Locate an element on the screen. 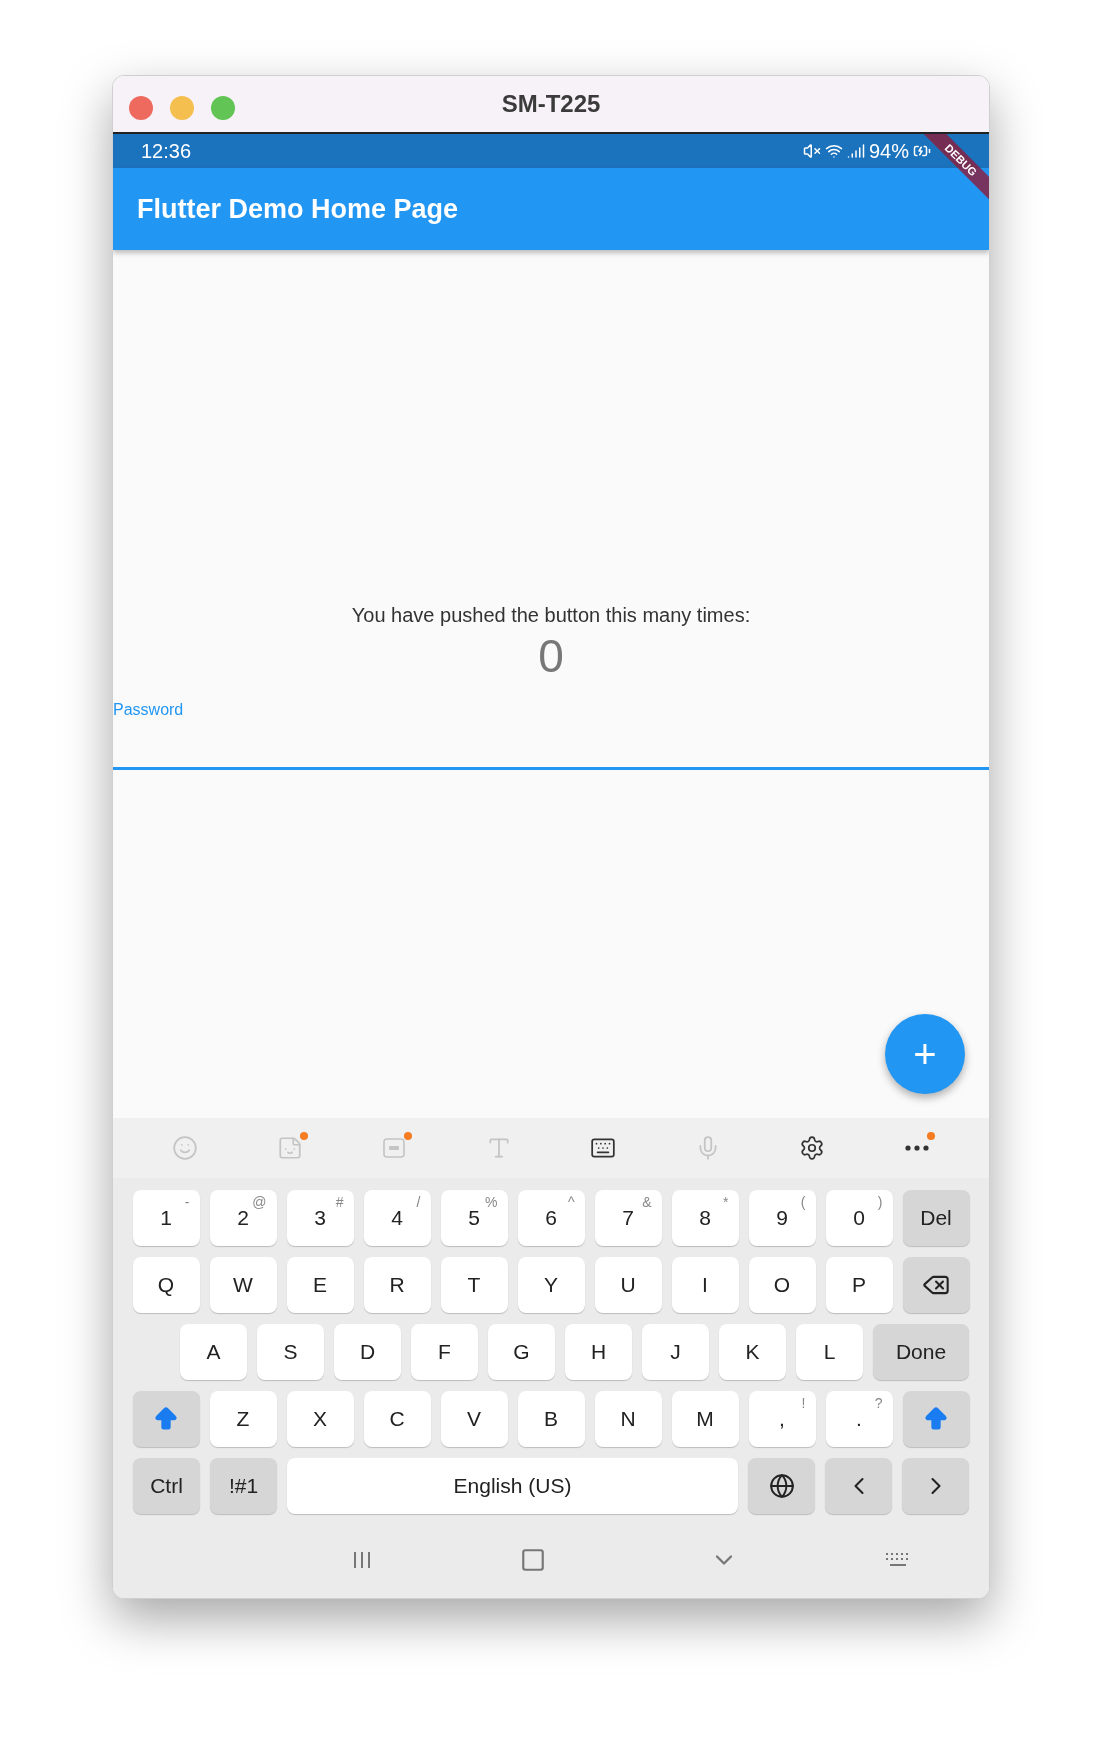  field-label: Password is located at coordinates (148, 710).